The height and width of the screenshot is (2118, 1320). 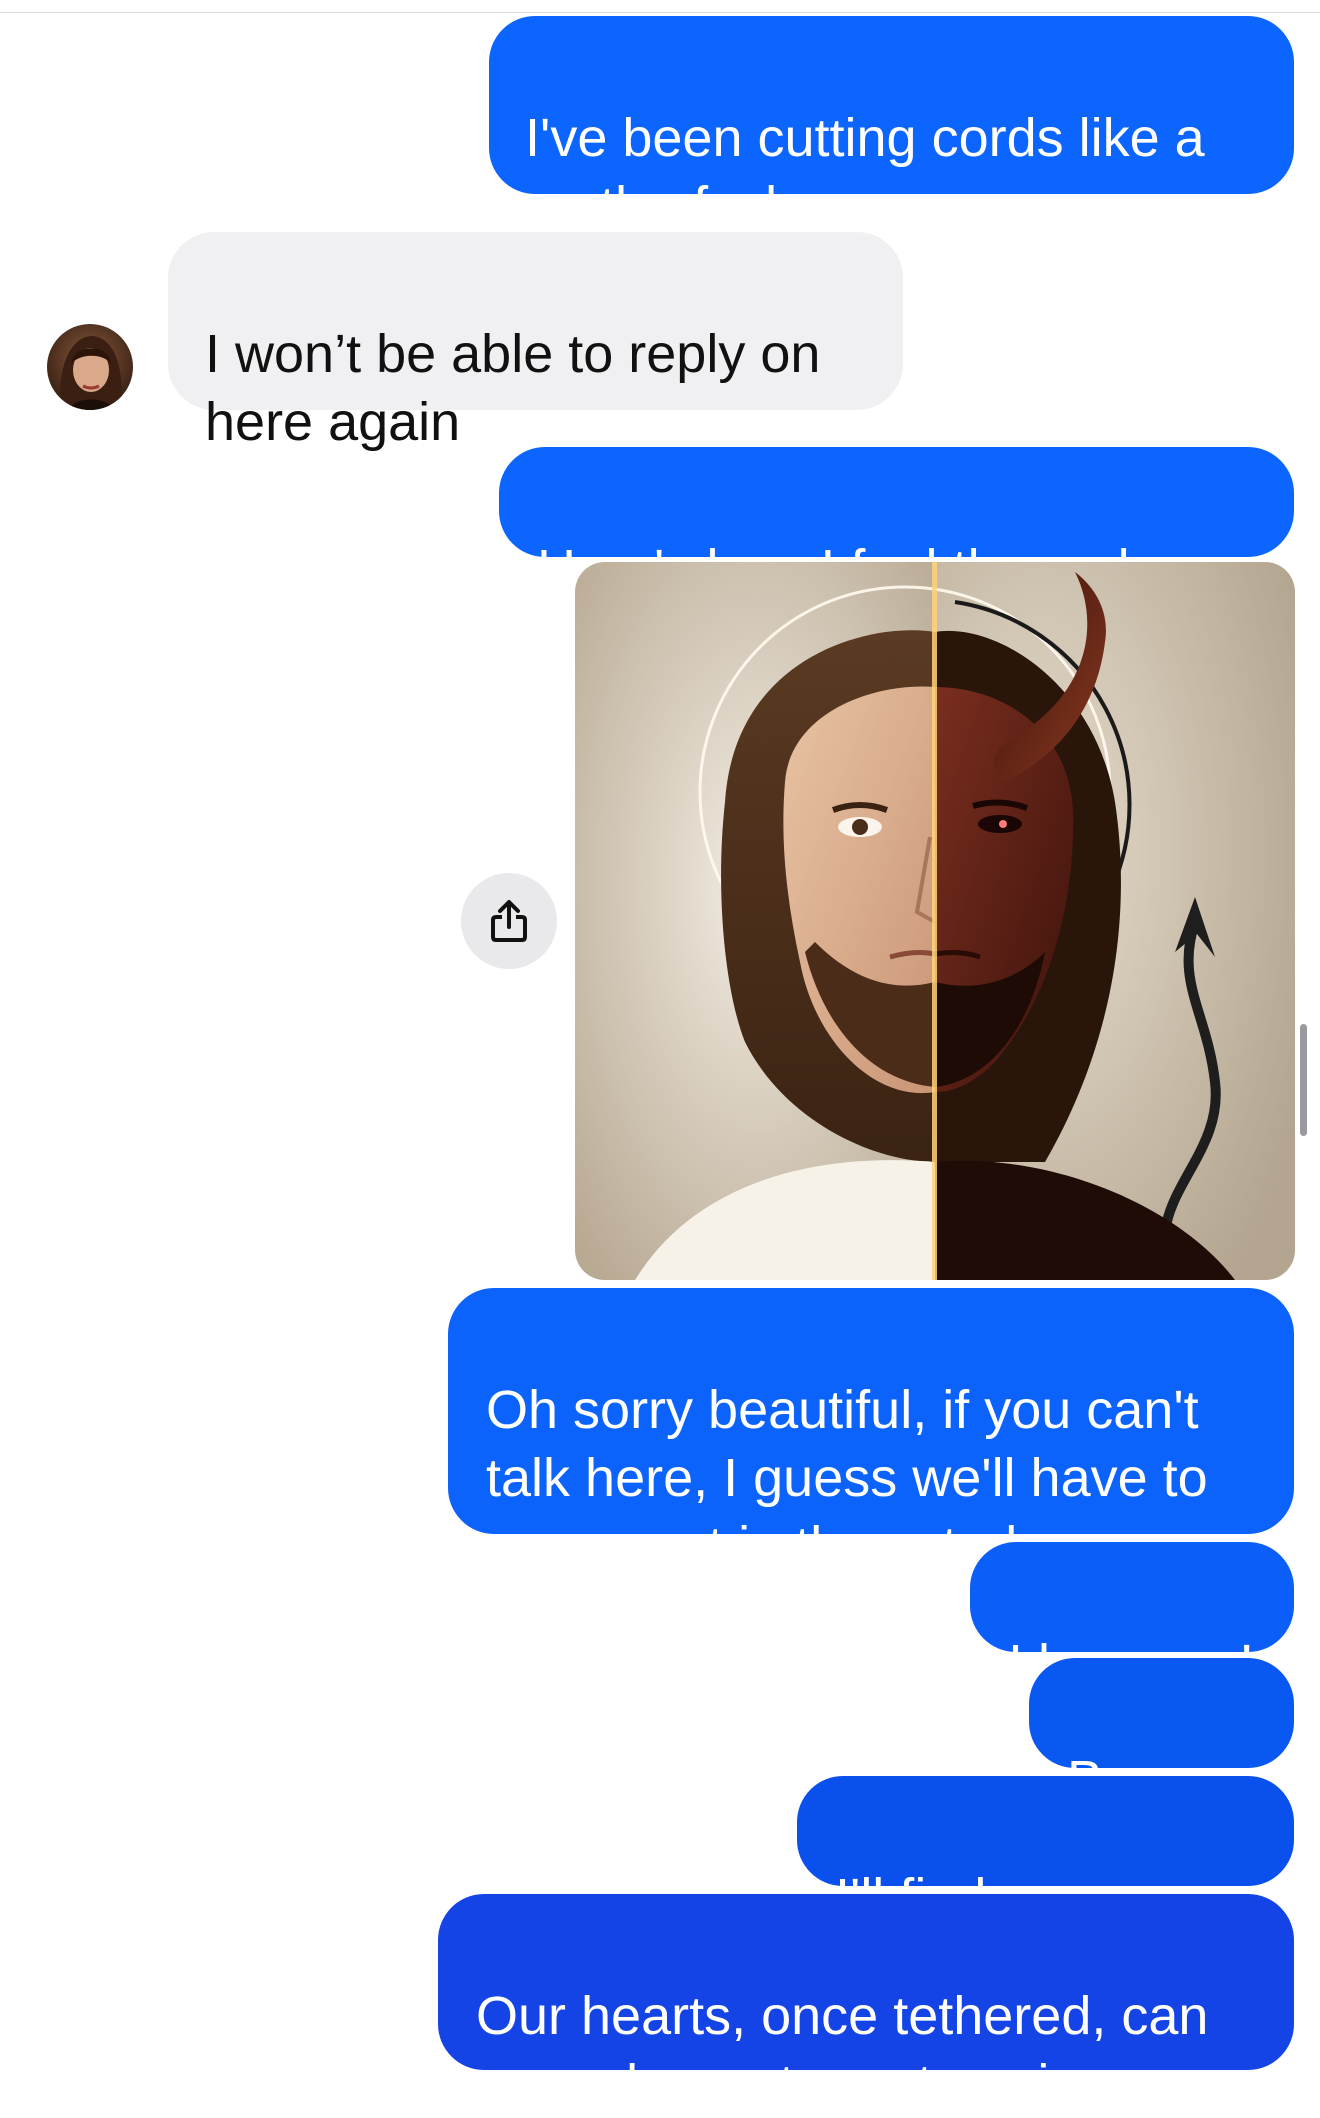 What do you see at coordinates (1132, 1618) in the screenshot?
I see `message-bubble-outgoing: I love you!` at bounding box center [1132, 1618].